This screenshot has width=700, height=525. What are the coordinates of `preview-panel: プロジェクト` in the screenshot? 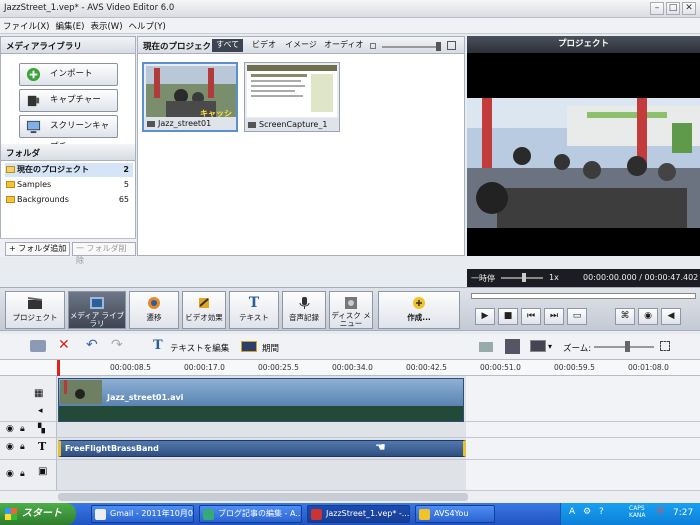 It's located at (583, 146).